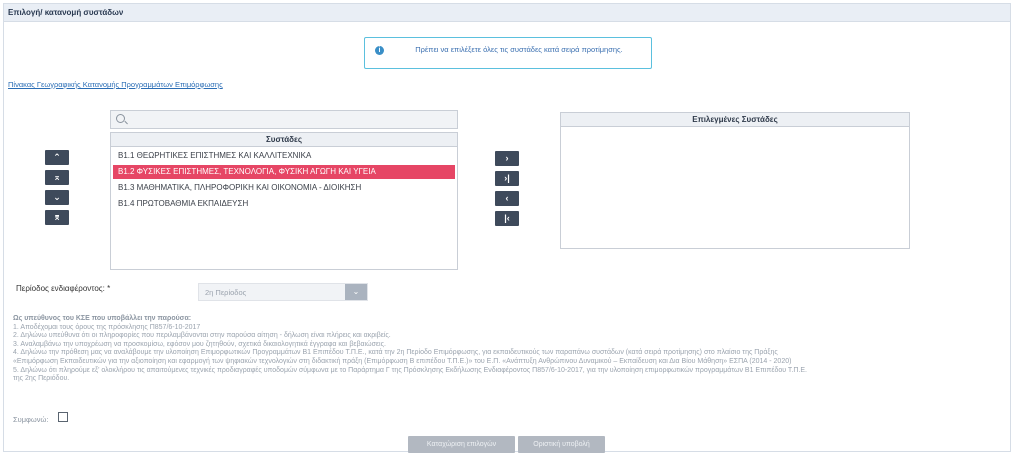 This screenshot has height=455, width=1014. I want to click on move-up-button: ⌃, so click(57, 157).